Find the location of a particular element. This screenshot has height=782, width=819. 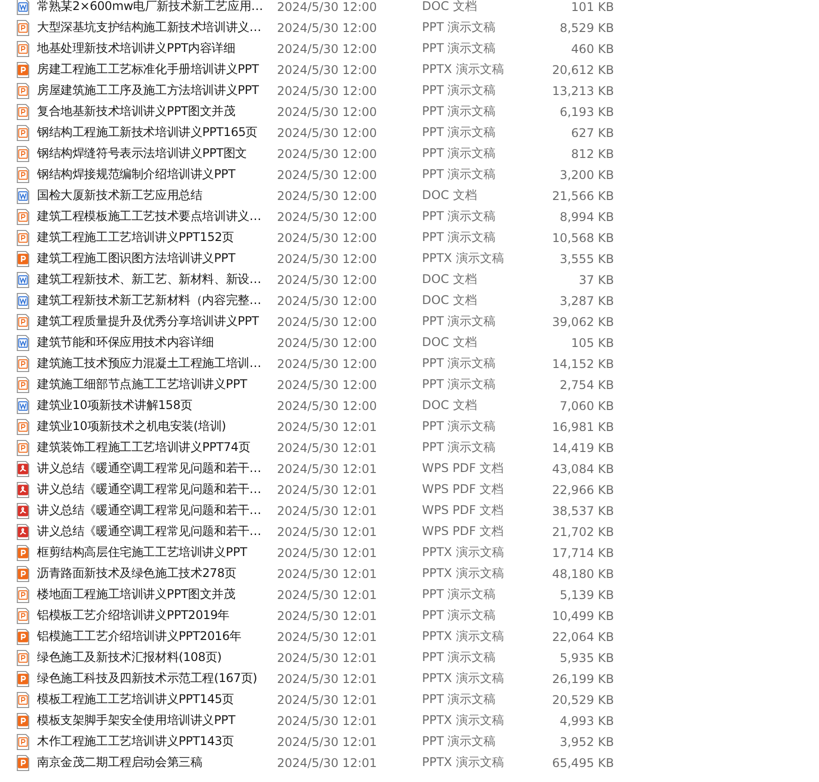

file-name: 房建工程施工工艺标准化手册培训讲义PPT is located at coordinates (157, 69).